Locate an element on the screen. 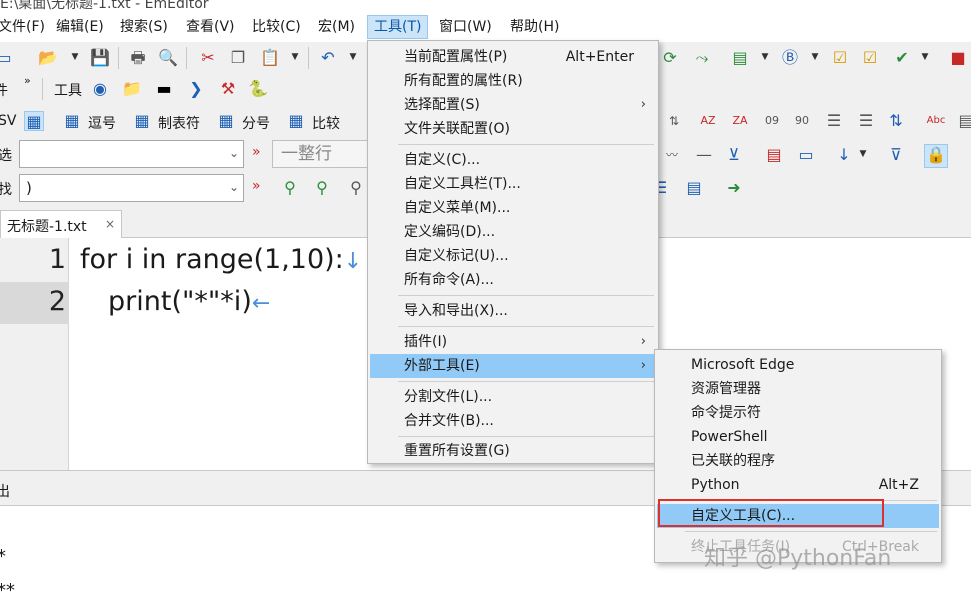 Image resolution: width=971 pixels, height=603 pixels. submenu-item-explorer: 资源管理器 is located at coordinates (798, 389).